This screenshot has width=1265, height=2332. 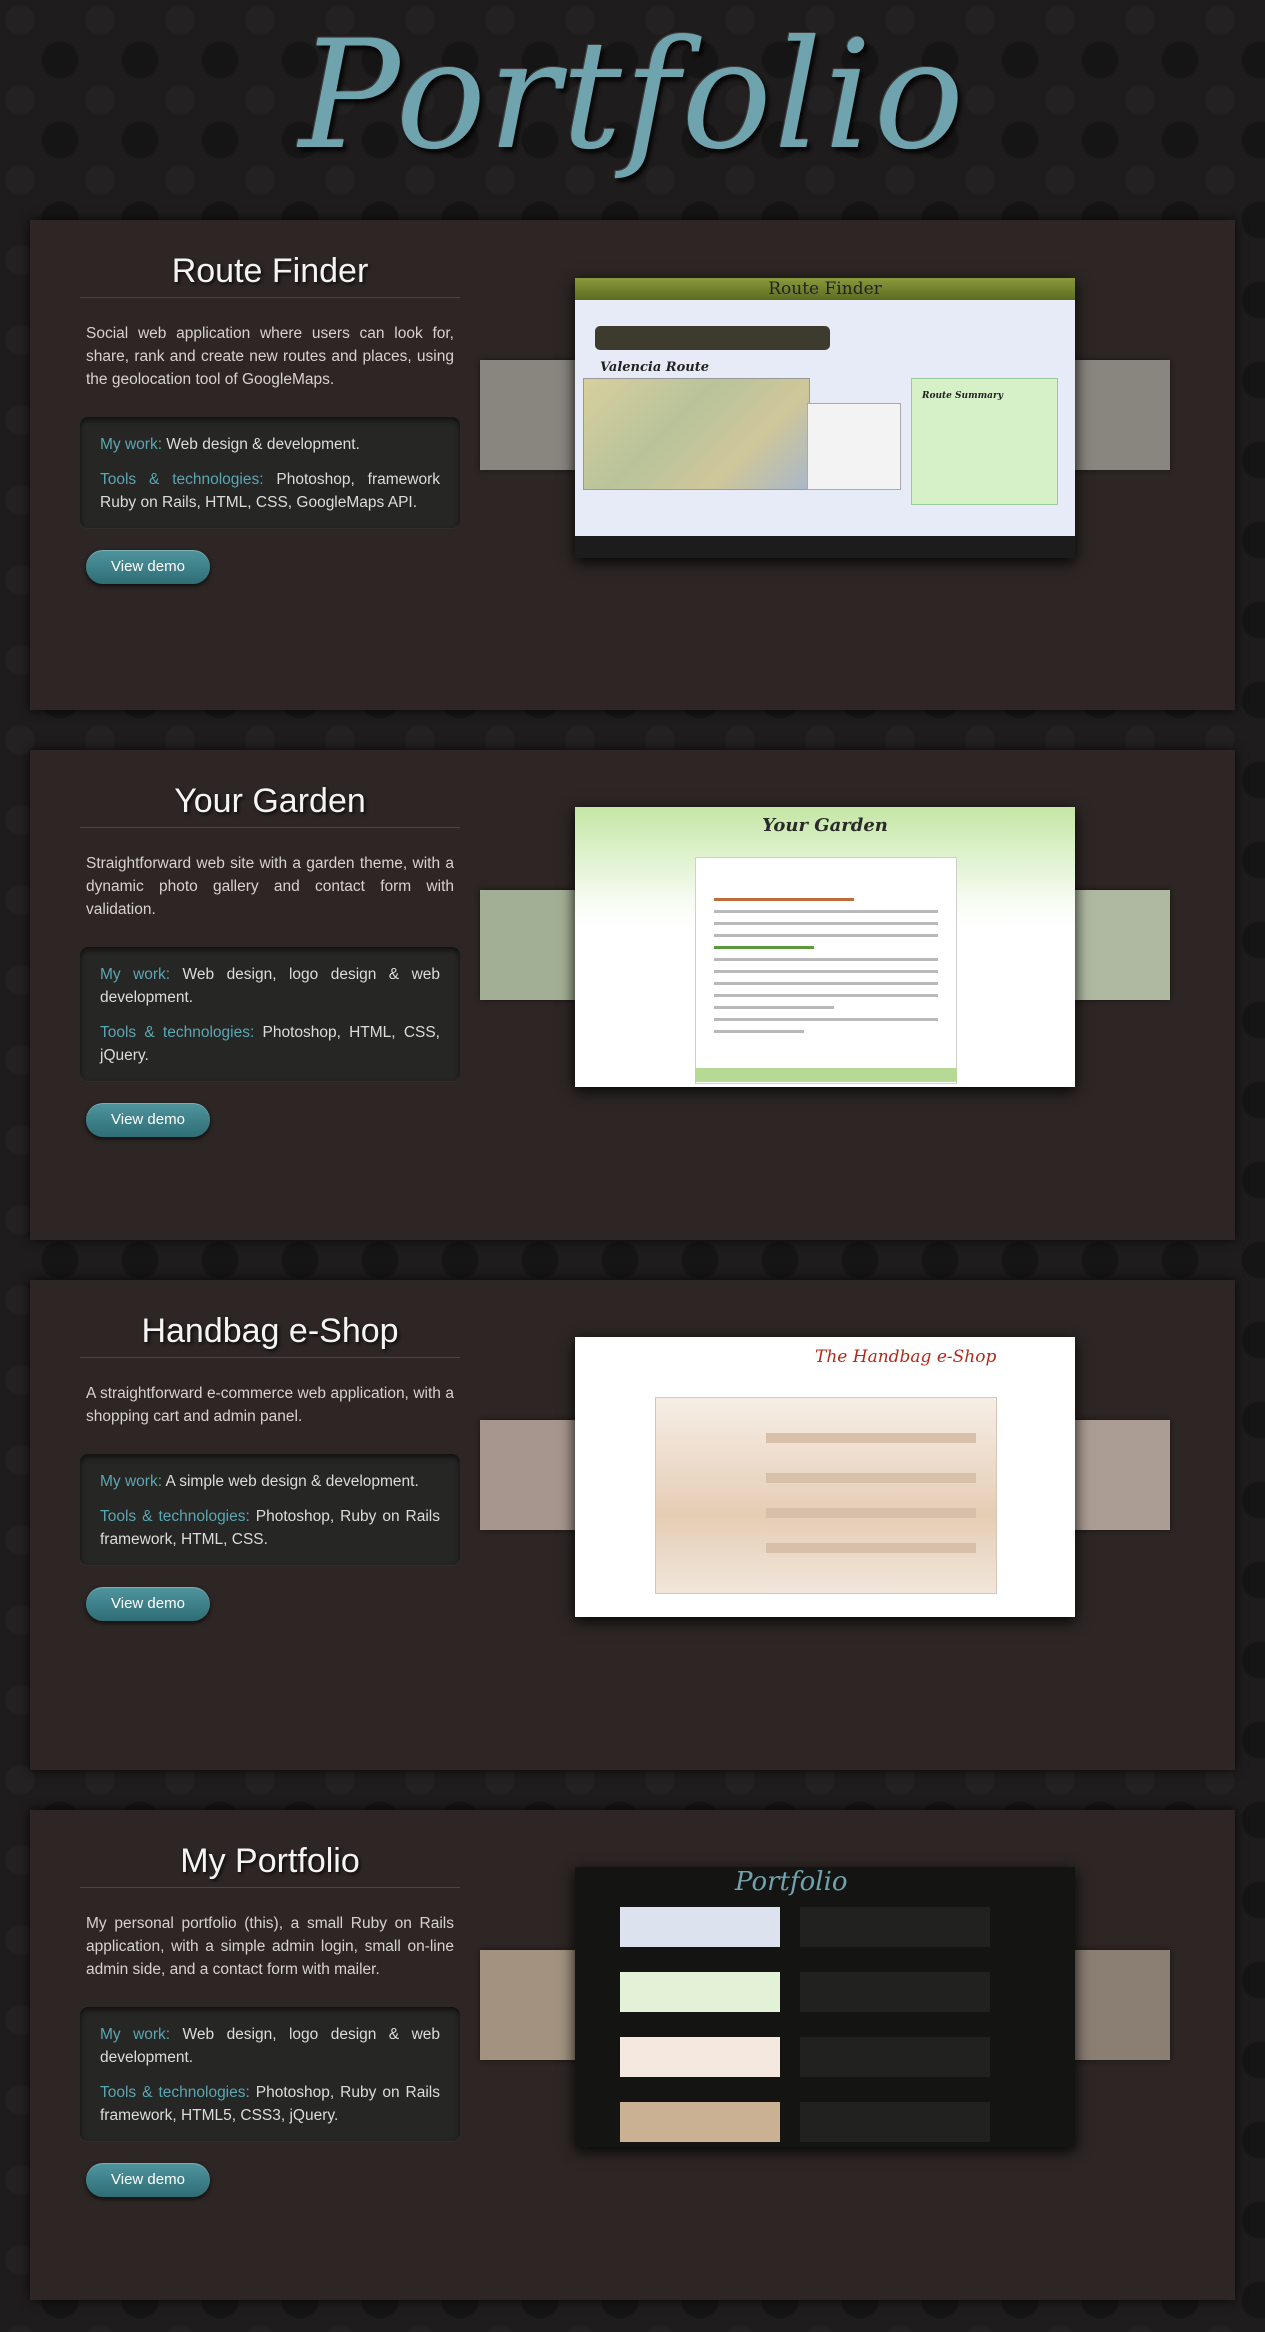 I want to click on project-screenshot: Your Garden, so click(x=825, y=947).